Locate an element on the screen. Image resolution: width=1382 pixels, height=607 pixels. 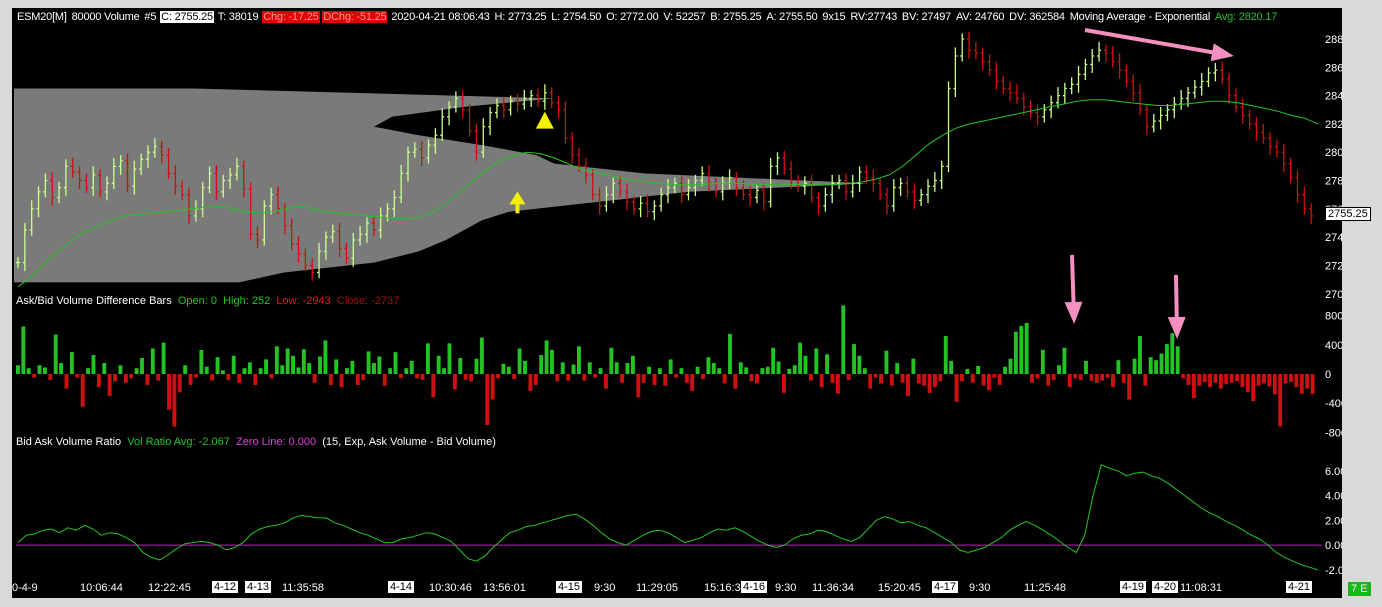
pane3-avg: Vol Ratio Avg: -2.067 is located at coordinates (178, 442).